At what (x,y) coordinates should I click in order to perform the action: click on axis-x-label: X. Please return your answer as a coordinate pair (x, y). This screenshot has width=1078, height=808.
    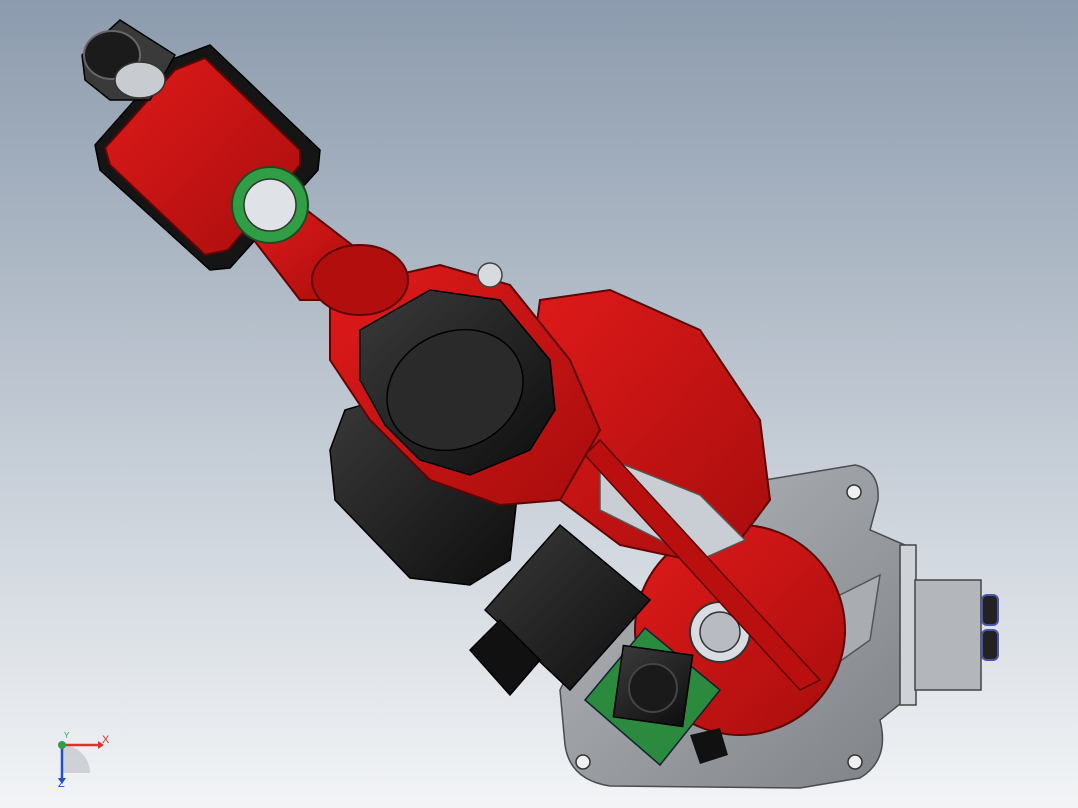
    Looking at the image, I should click on (106, 740).